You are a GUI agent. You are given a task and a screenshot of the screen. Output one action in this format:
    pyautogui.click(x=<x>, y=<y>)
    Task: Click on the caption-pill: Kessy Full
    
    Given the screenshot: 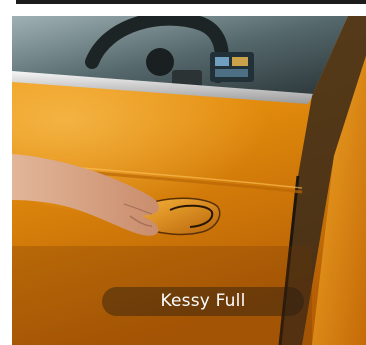 What is the action you would take?
    pyautogui.click(x=203, y=301)
    